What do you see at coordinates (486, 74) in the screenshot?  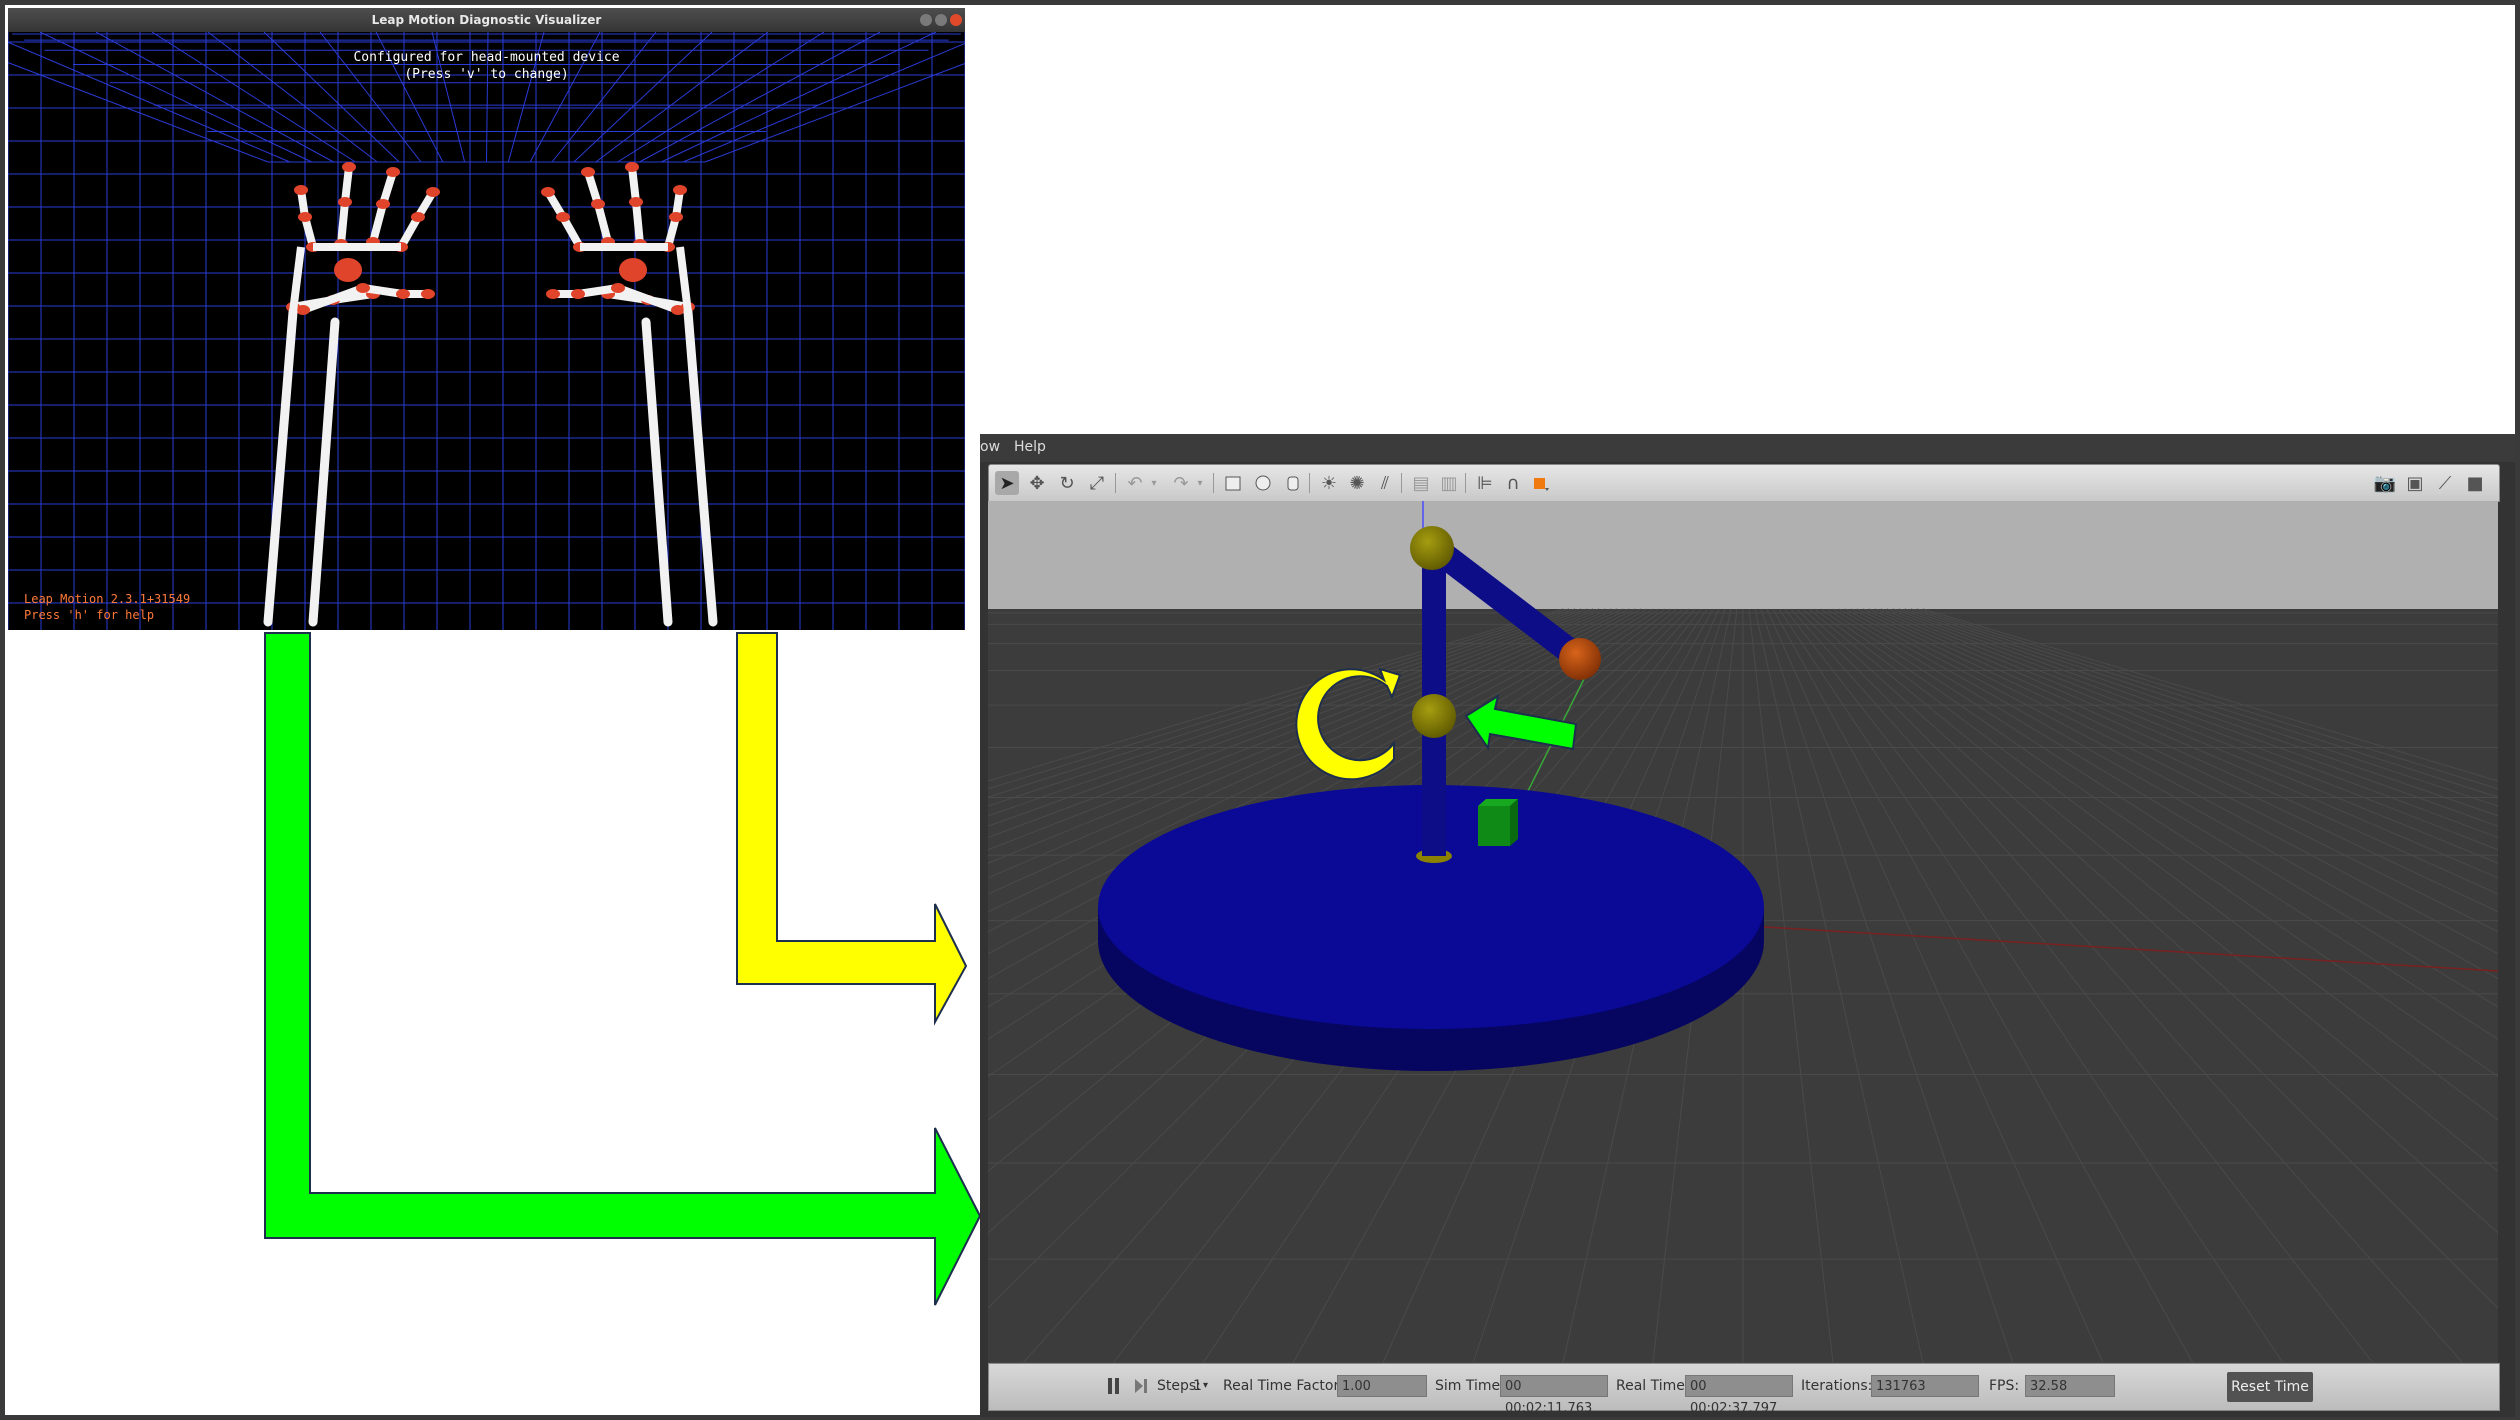 I see `config-line-2: (Press 'v' to change)` at bounding box center [486, 74].